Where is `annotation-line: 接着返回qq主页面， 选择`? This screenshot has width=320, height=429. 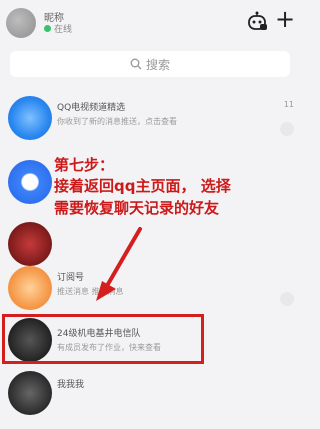
annotation-line: 接着返回qq主页面， 选择 is located at coordinates (142, 186).